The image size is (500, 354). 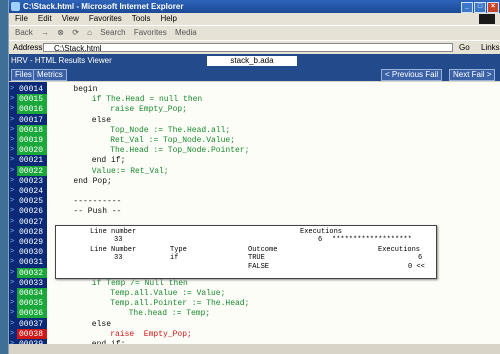 What do you see at coordinates (75, 32) in the screenshot?
I see `refresh-icon: ⟳` at bounding box center [75, 32].